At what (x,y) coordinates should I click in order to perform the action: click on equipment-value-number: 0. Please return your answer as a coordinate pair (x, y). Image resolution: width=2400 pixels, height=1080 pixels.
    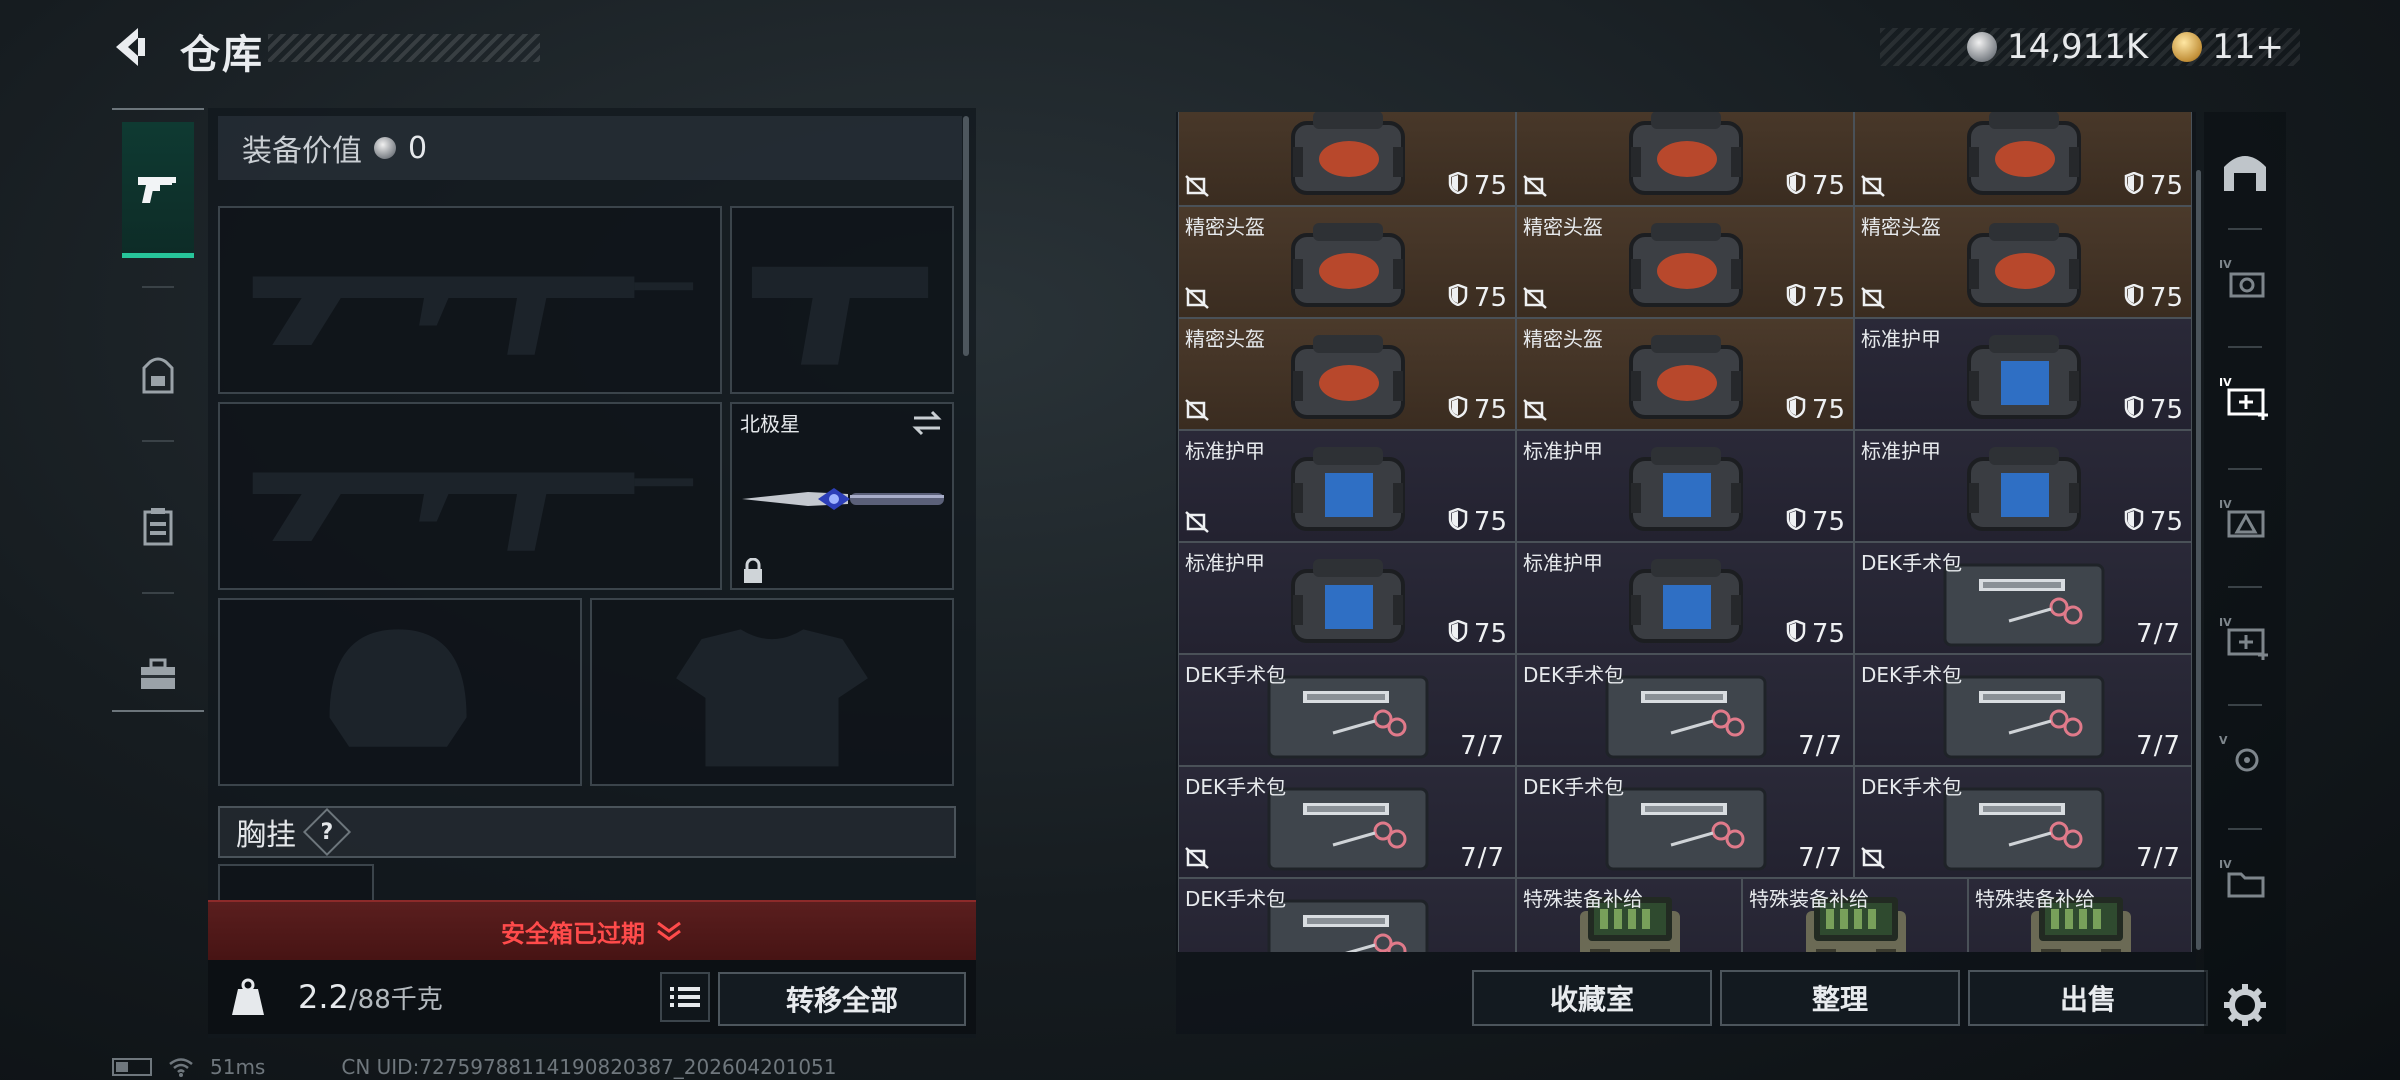
    Looking at the image, I should click on (418, 148).